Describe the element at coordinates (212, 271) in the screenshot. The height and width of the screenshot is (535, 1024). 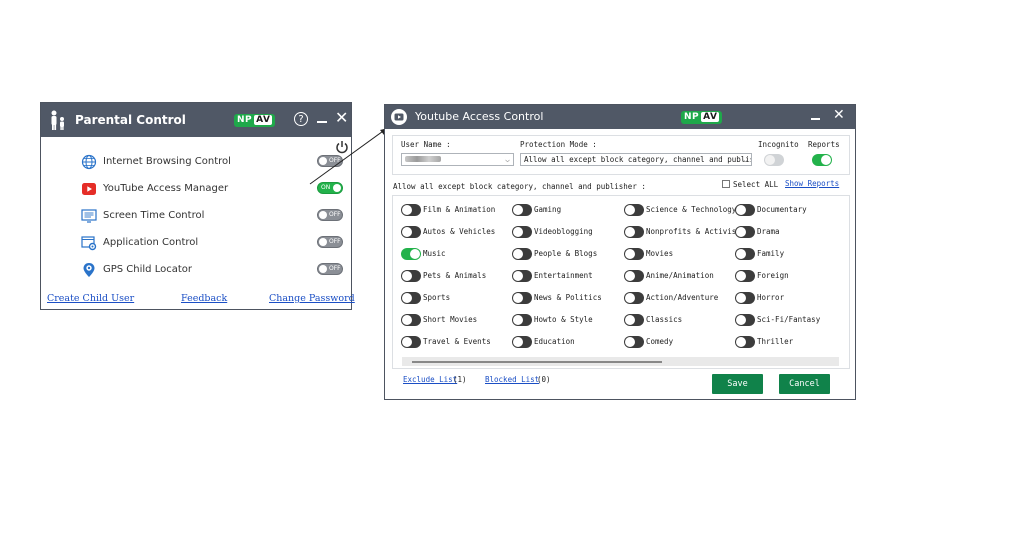
I see `item-gps-locator: GPS Child Locator OFF` at that location.